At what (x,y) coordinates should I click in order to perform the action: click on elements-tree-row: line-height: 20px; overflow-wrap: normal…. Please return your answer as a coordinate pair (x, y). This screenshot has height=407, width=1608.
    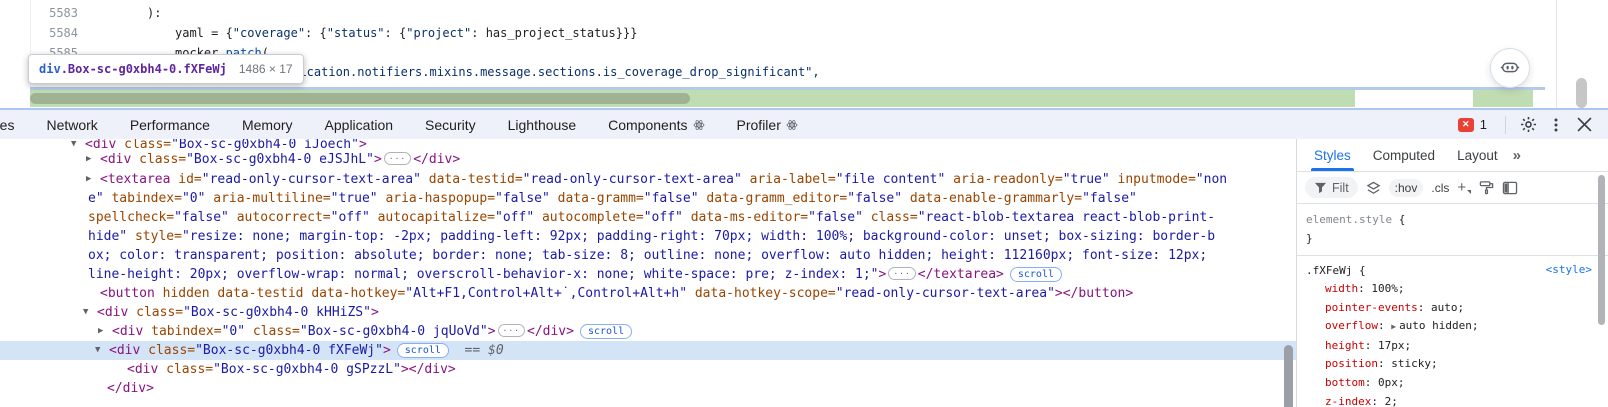
    Looking at the image, I should click on (648, 274).